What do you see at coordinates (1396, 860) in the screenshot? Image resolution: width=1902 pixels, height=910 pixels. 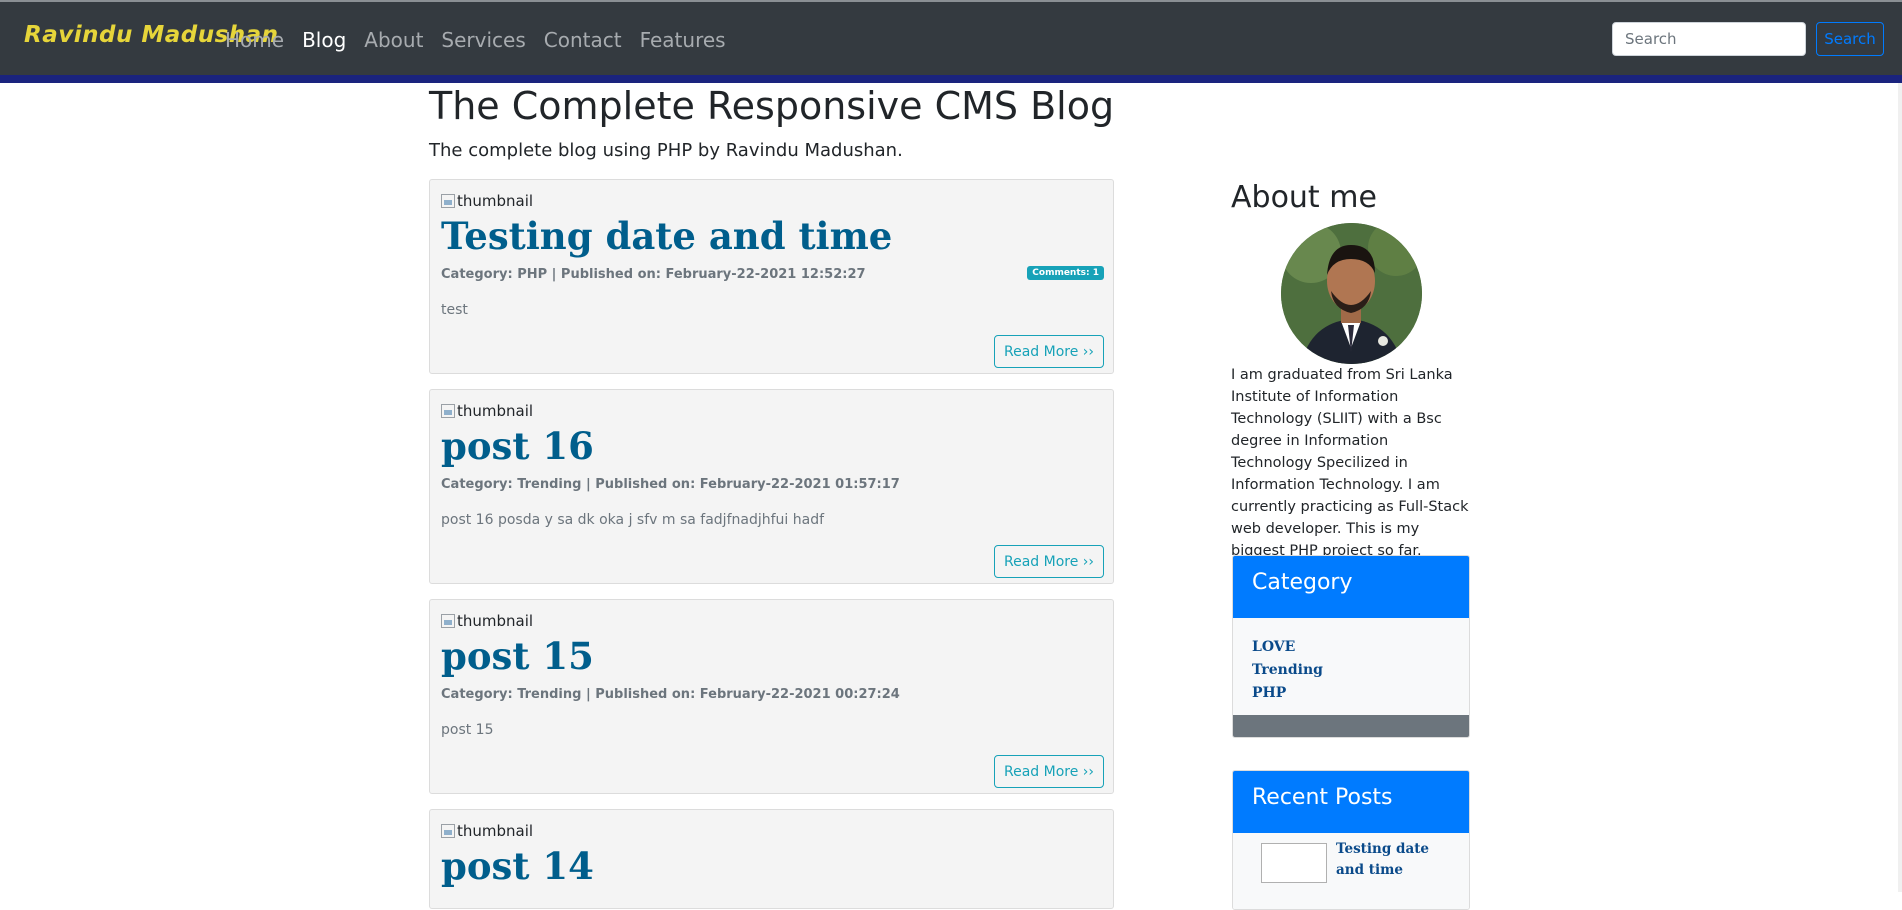 I see `recent-post-title: Testing date and time` at bounding box center [1396, 860].